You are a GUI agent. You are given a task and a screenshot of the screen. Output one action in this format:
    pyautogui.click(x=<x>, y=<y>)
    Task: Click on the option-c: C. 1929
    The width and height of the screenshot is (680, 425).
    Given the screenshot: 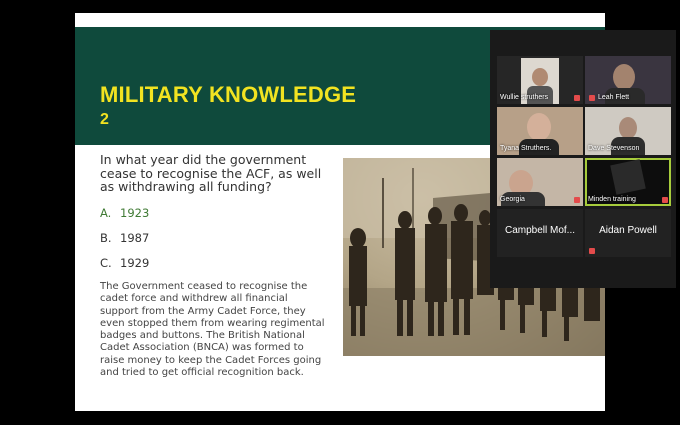 What is the action you would take?
    pyautogui.click(x=124, y=263)
    